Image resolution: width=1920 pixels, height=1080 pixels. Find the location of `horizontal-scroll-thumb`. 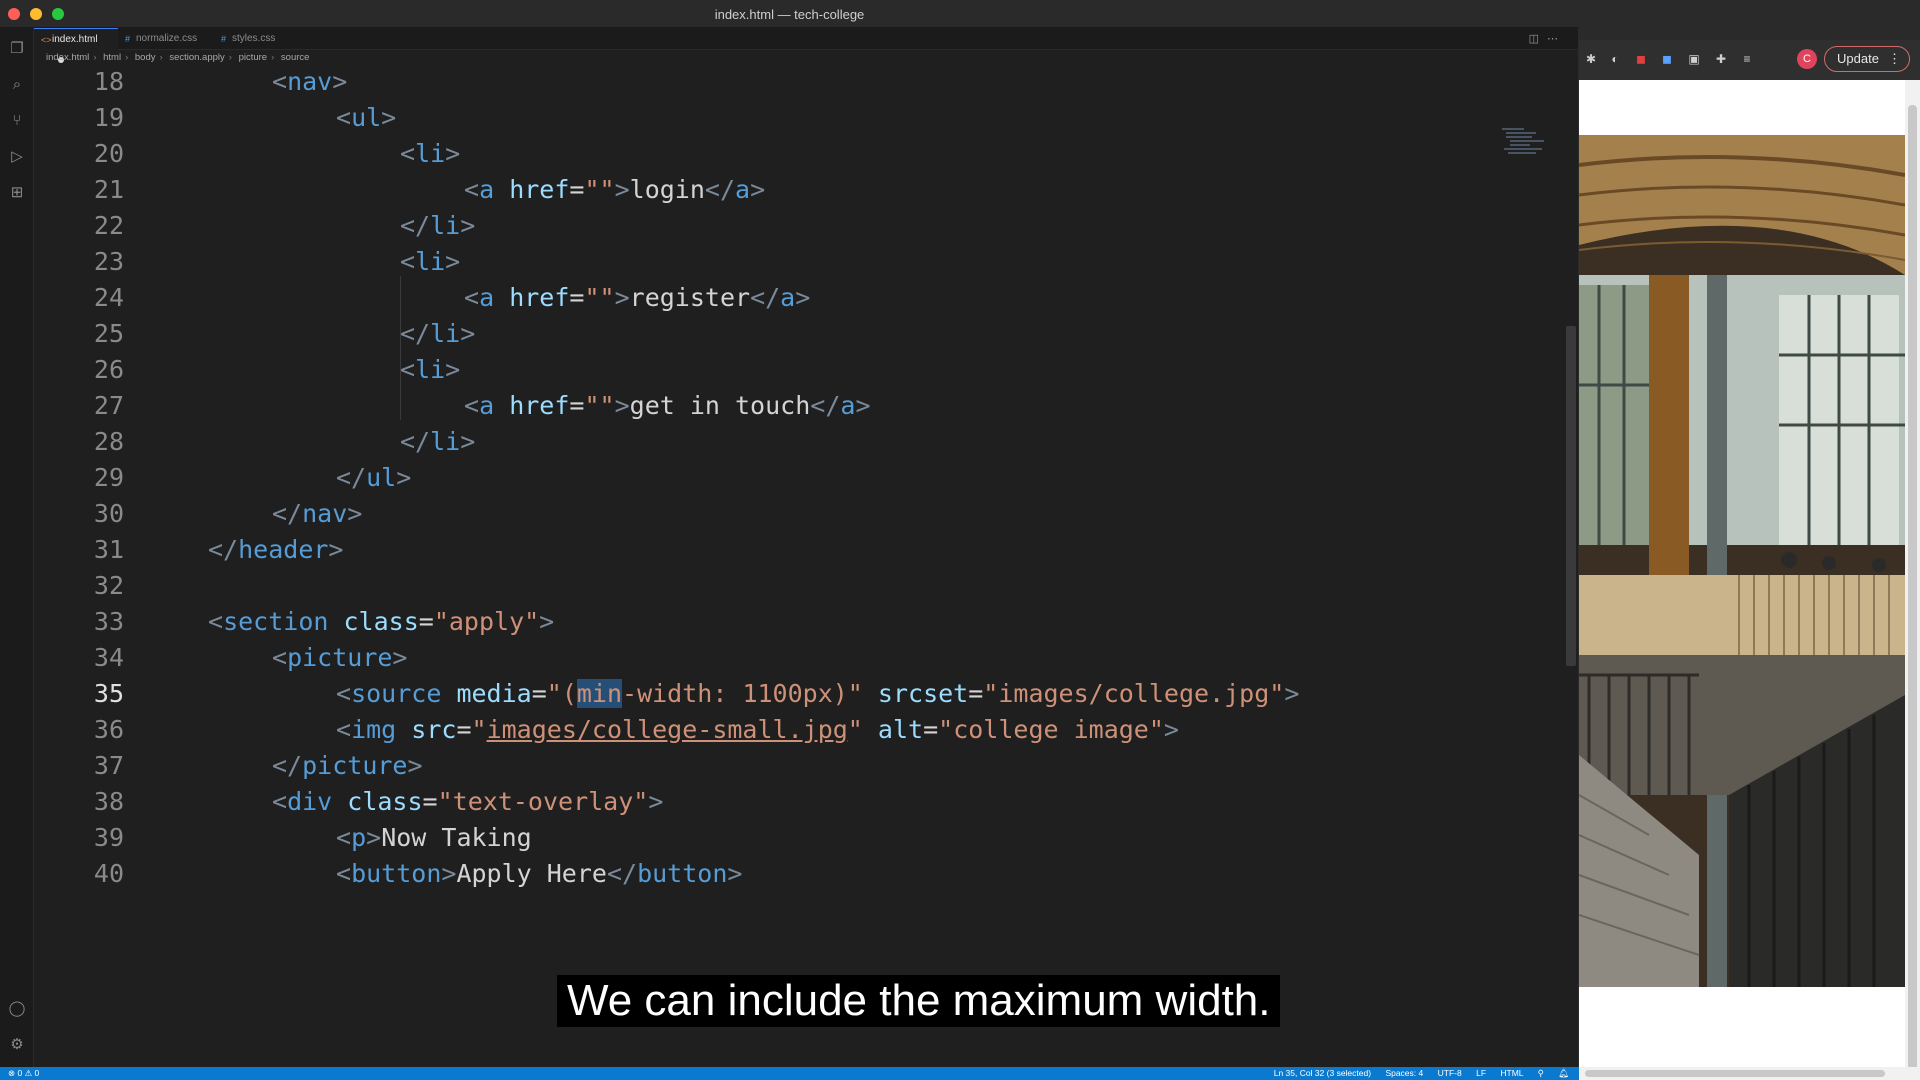

horizontal-scroll-thumb is located at coordinates (1735, 1073).